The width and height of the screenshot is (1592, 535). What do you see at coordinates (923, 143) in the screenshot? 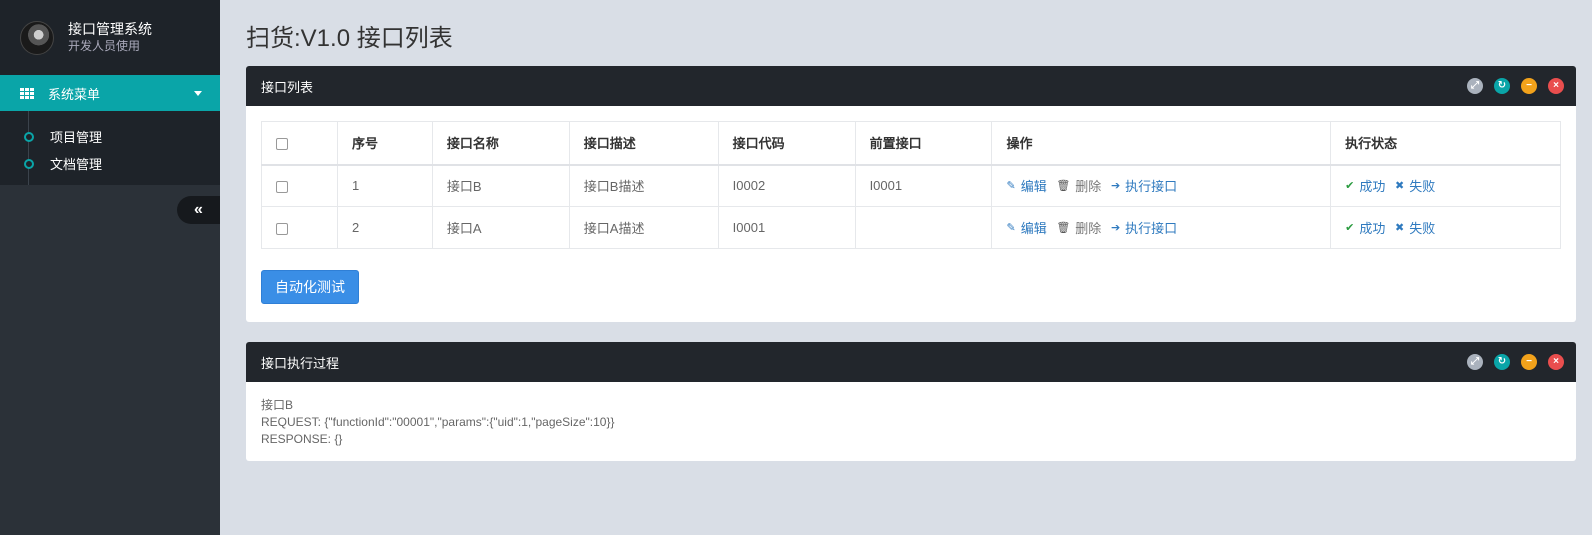
I see `col-header: 前置接口` at bounding box center [923, 143].